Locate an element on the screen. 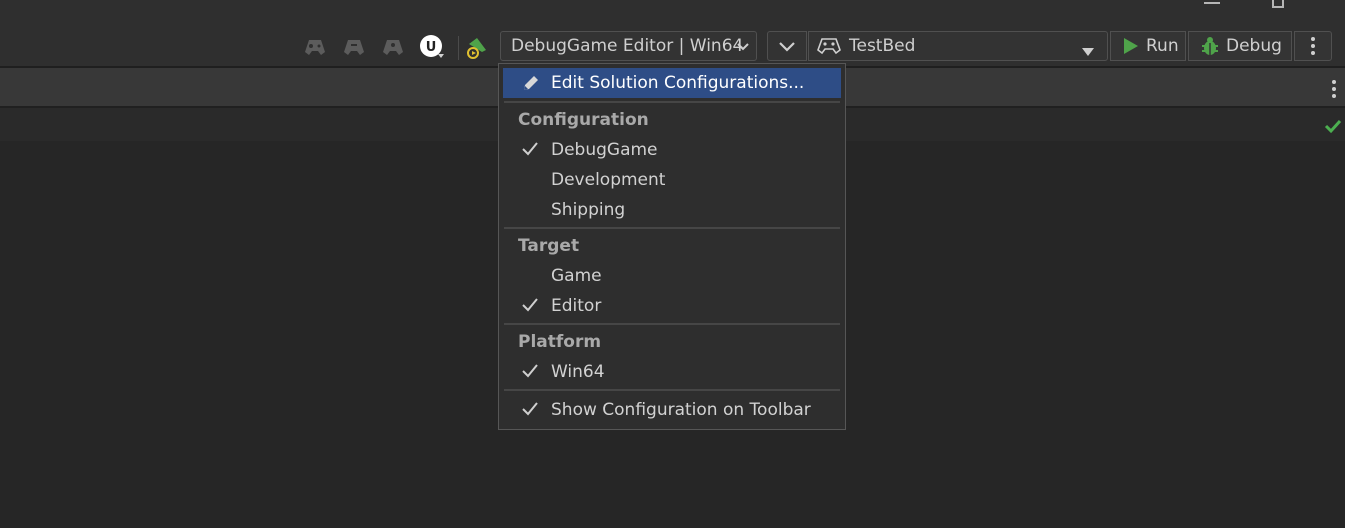 The height and width of the screenshot is (528, 1345). menu-item-label: Win64 is located at coordinates (578, 372).